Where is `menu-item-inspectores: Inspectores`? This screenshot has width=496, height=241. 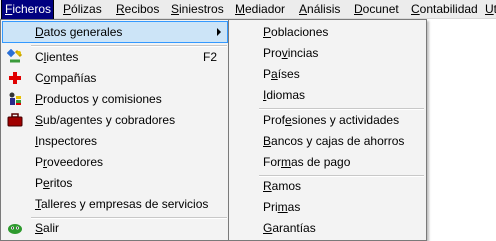 menu-item-inspectores: Inspectores is located at coordinates (115, 141).